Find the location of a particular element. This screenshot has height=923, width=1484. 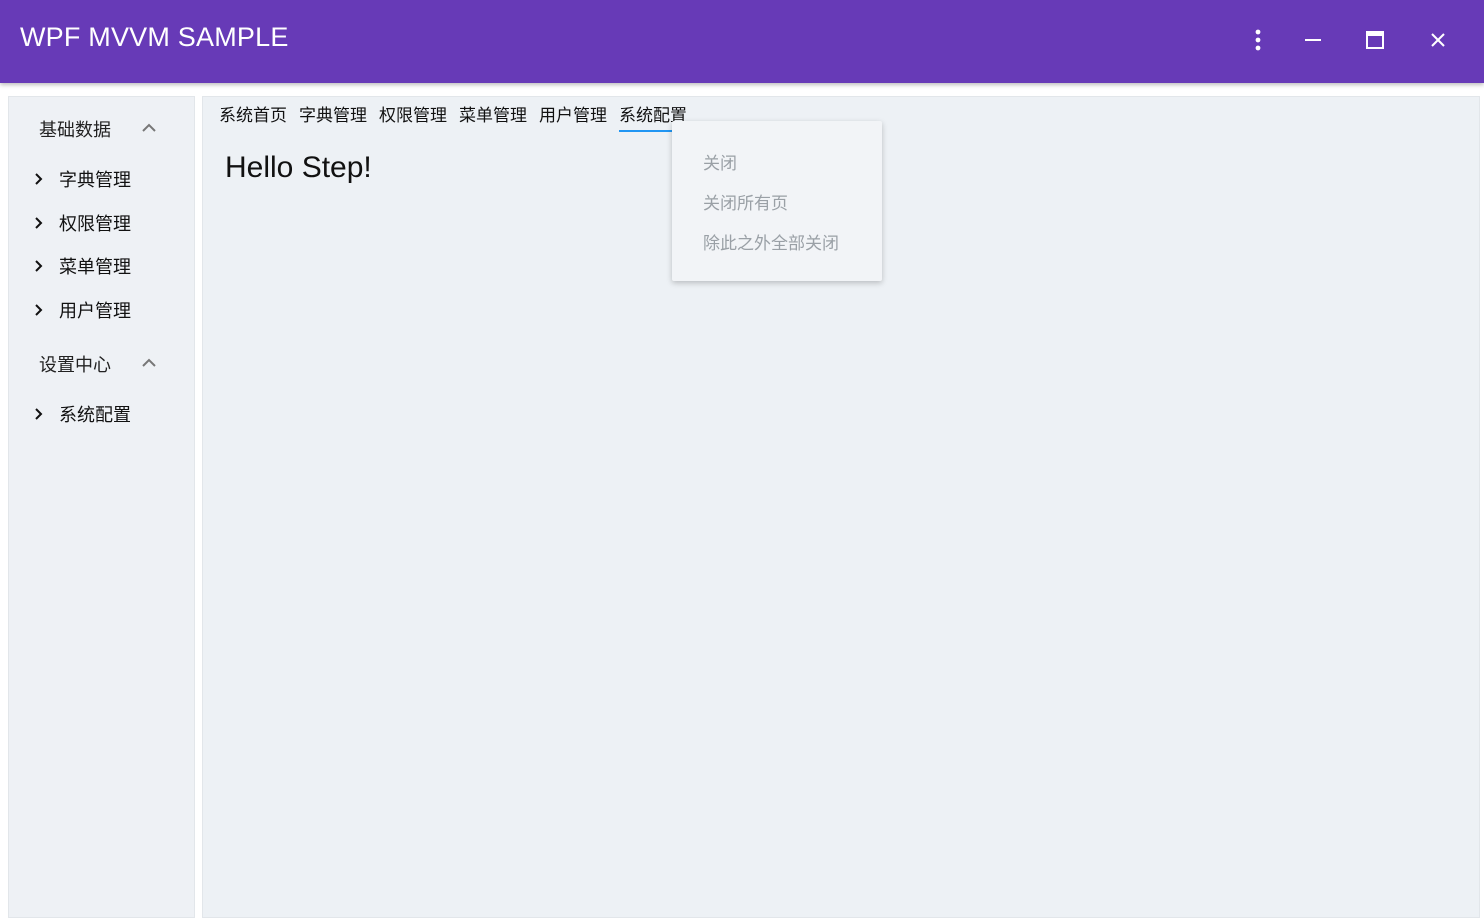

sidebar-item-label: 用户管理 is located at coordinates (95, 311).